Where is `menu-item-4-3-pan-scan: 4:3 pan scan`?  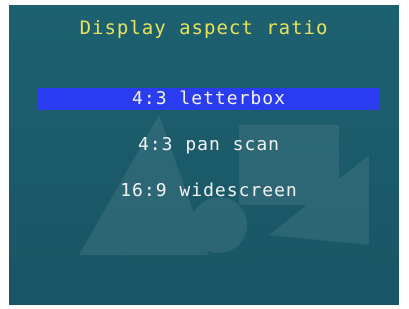
menu-item-4-3-pan-scan: 4:3 pan scan is located at coordinates (209, 145).